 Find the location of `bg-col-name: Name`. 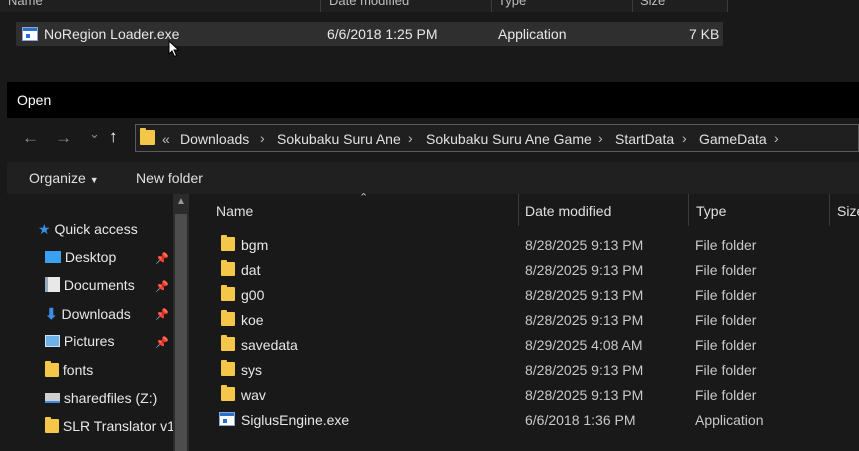

bg-col-name: Name is located at coordinates (25, 4).